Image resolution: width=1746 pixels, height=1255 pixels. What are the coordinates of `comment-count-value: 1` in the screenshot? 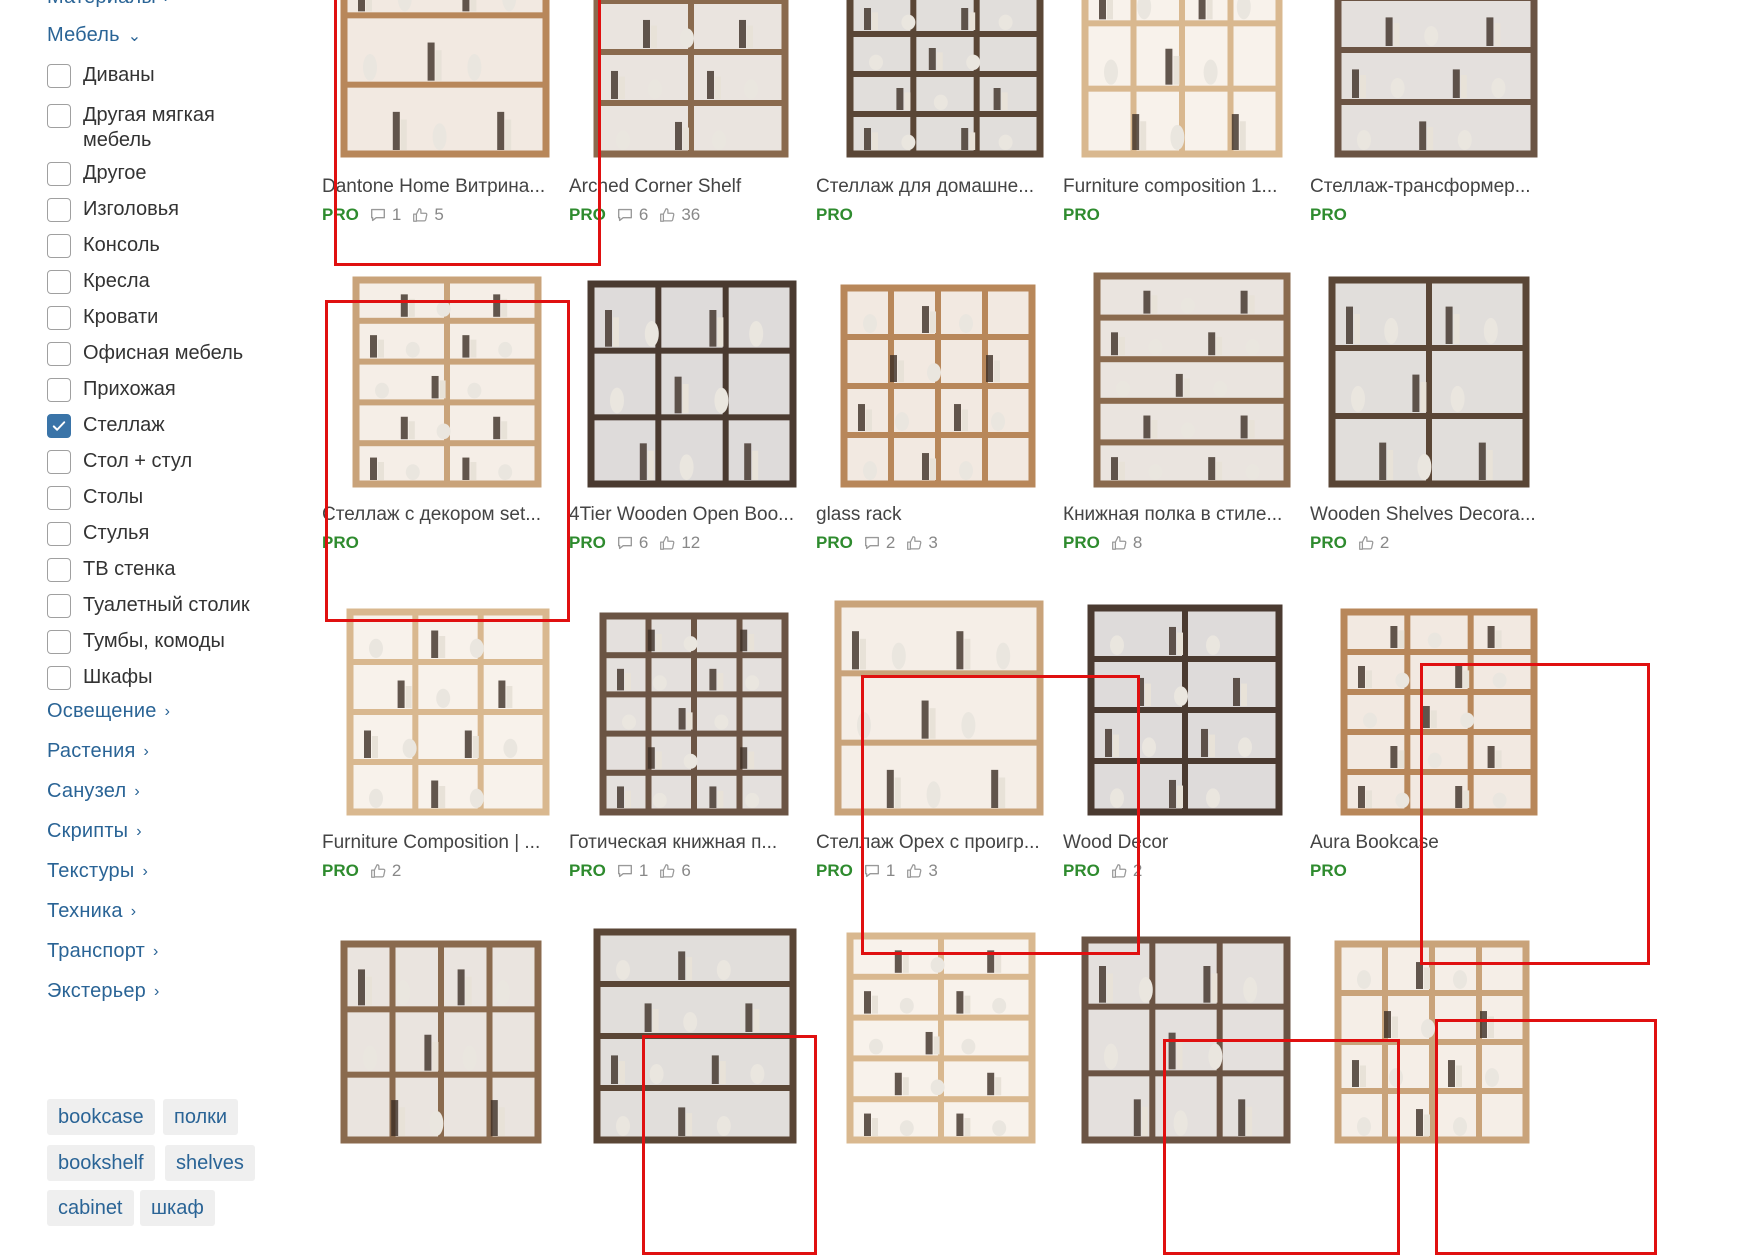 It's located at (890, 870).